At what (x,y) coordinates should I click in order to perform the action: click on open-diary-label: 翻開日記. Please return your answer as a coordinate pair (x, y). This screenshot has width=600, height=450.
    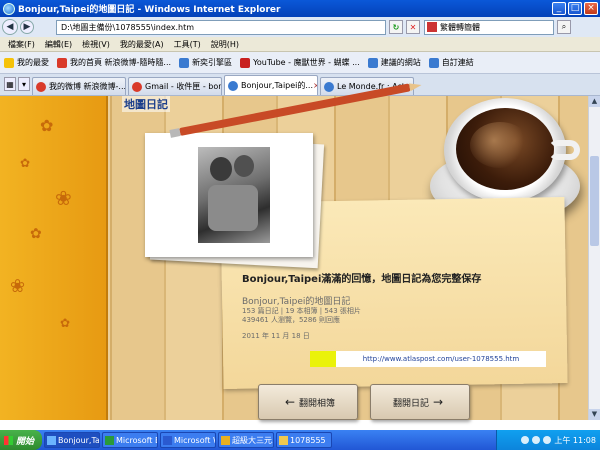
    Looking at the image, I should click on (410, 403).